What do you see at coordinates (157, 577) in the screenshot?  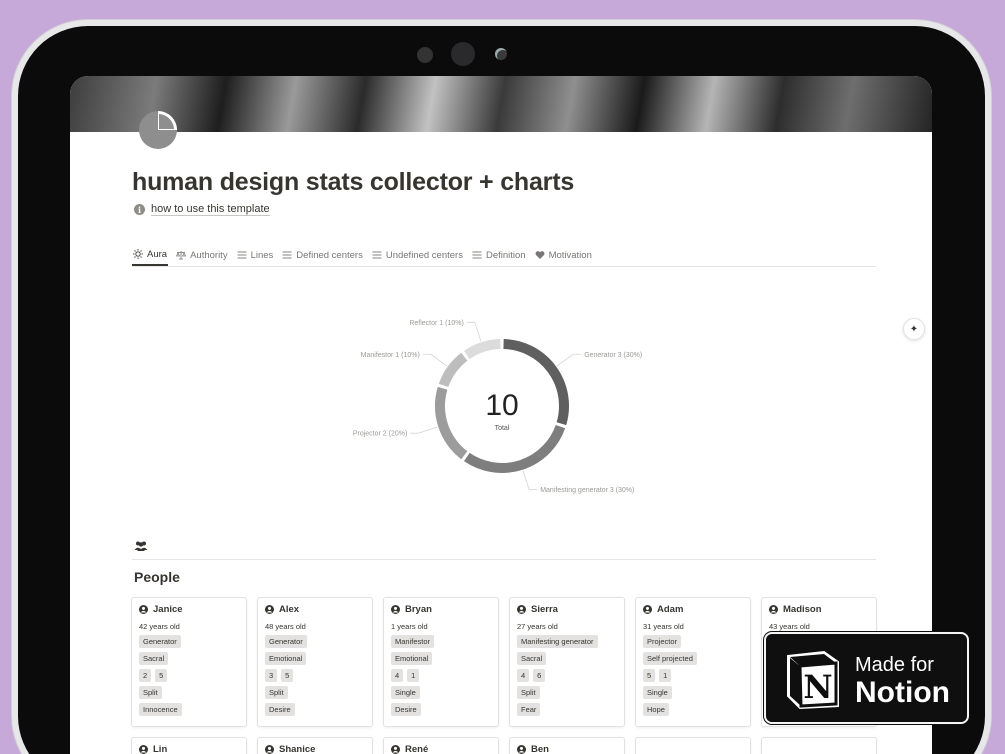 I see `people-heading: People` at bounding box center [157, 577].